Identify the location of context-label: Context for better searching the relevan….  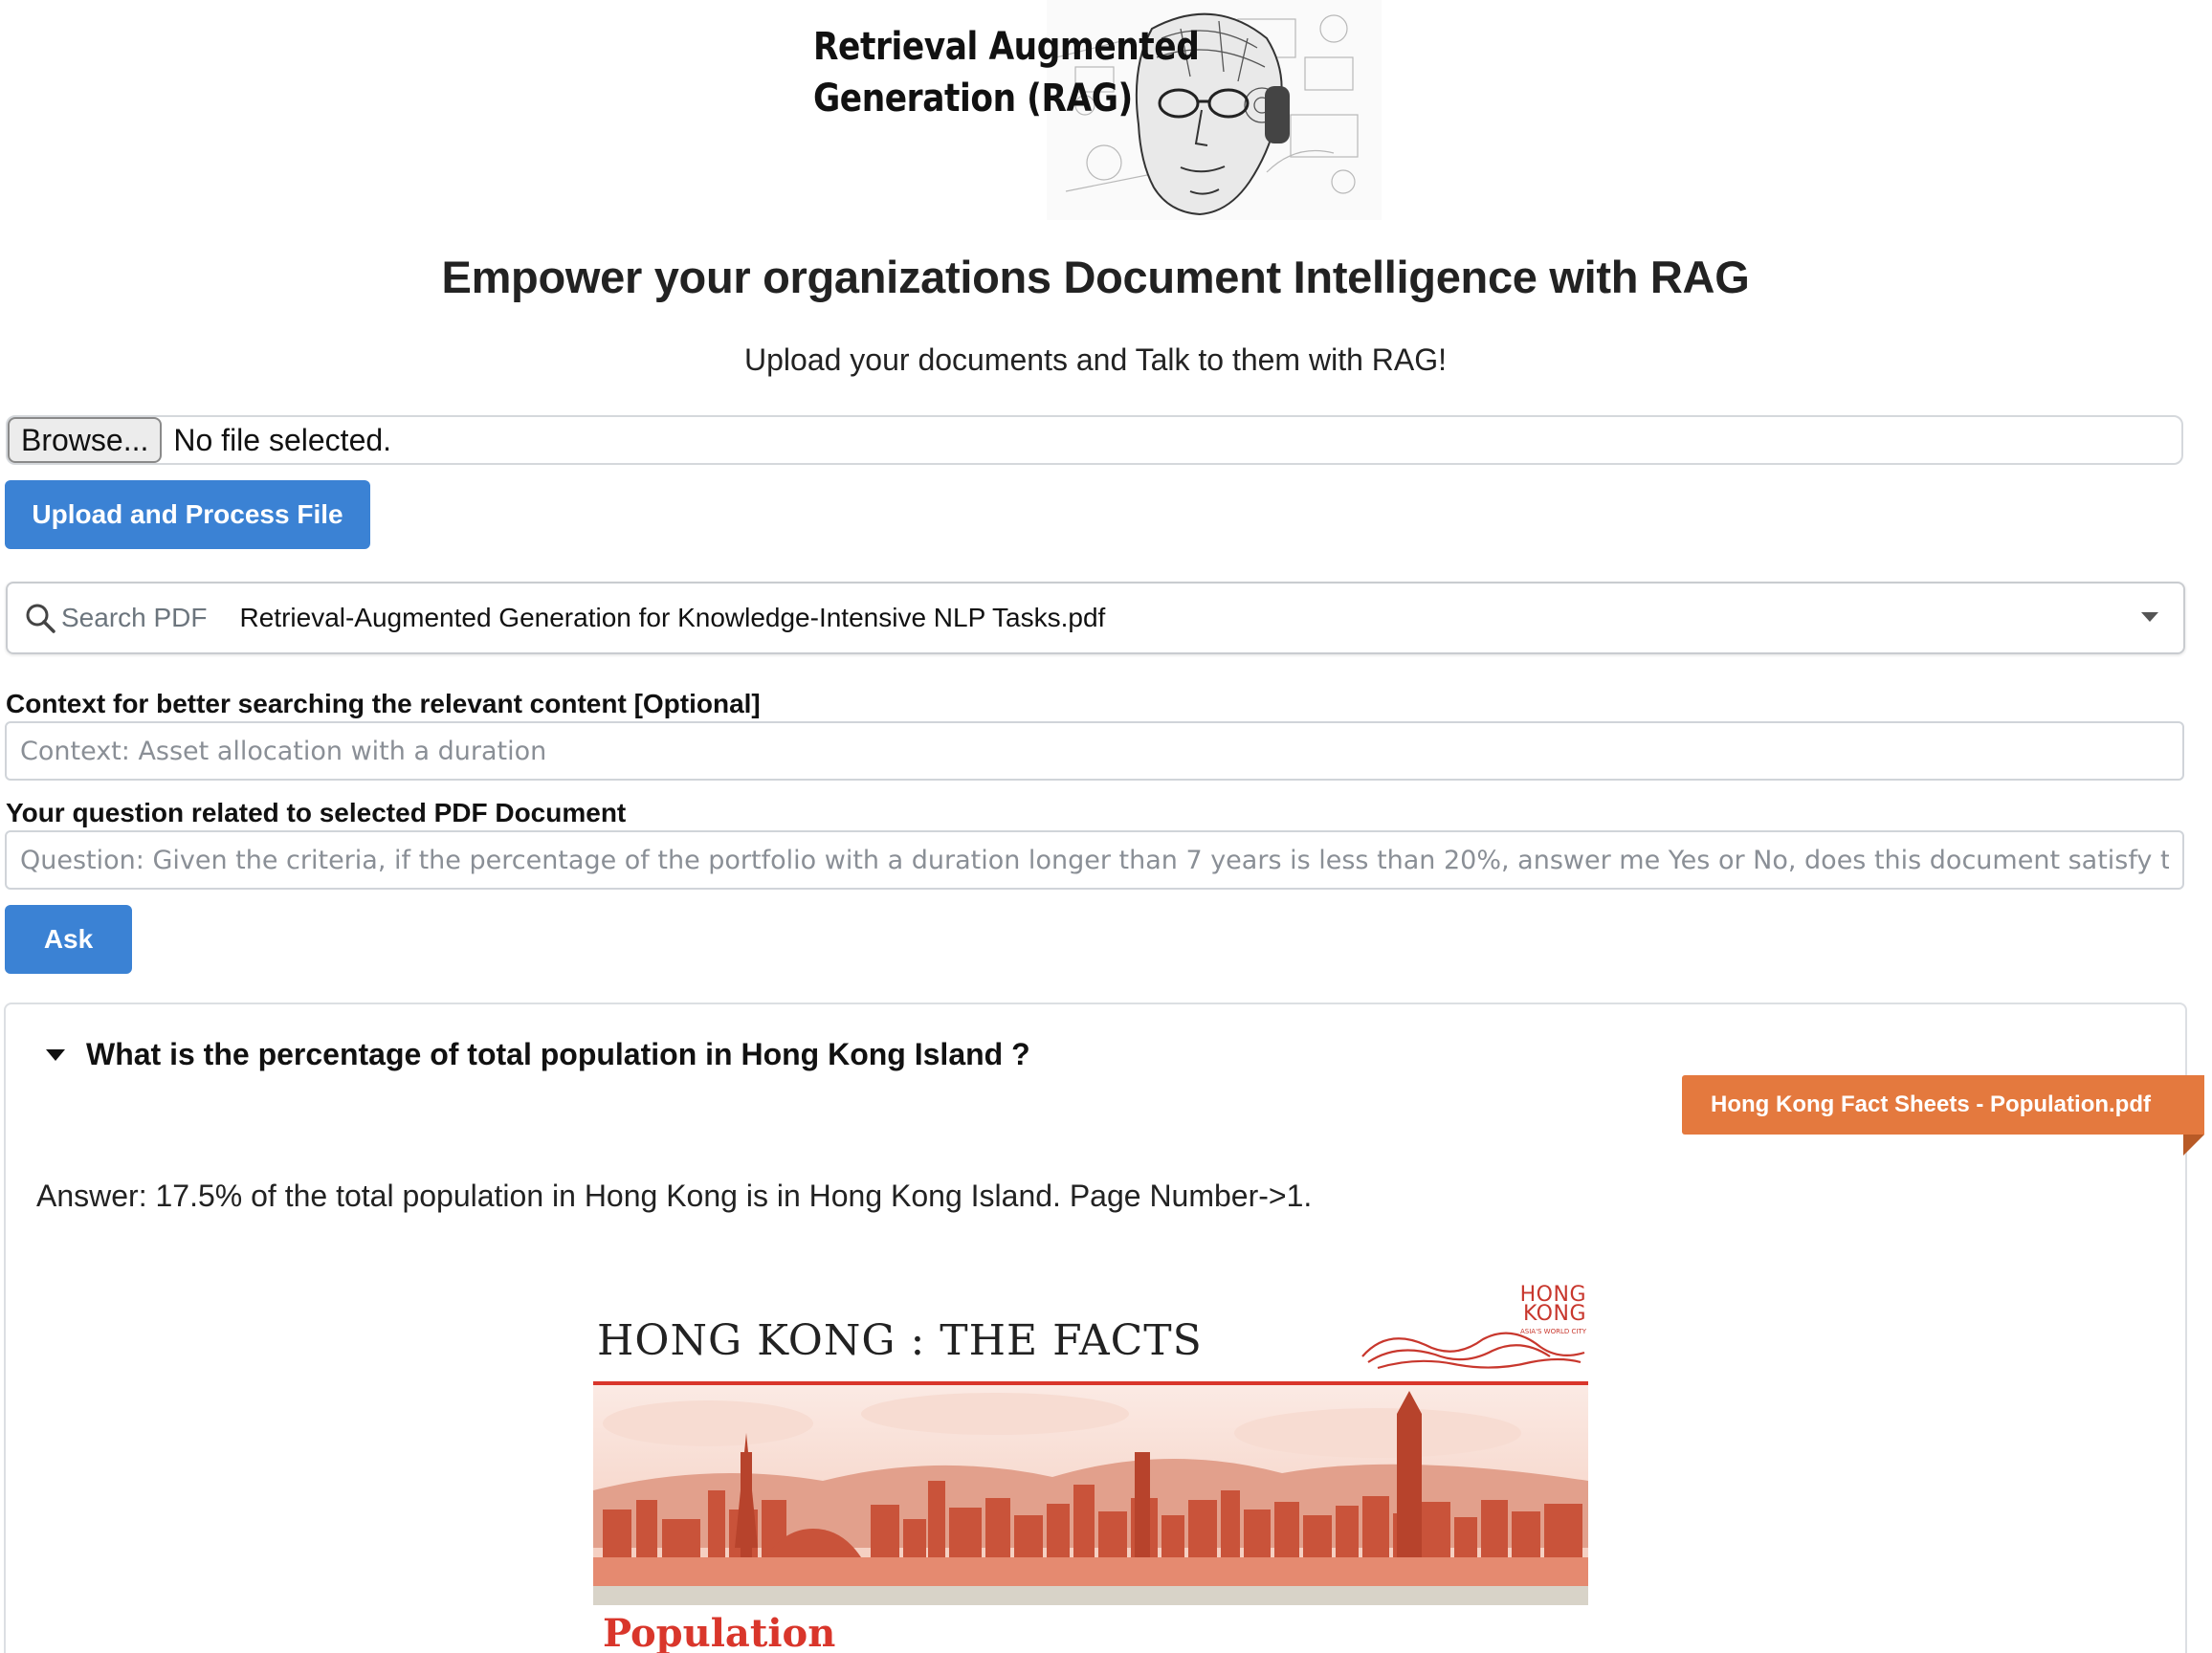
(383, 703).